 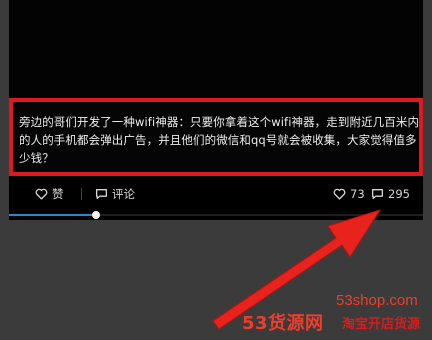 What do you see at coordinates (95, 215) in the screenshot?
I see `progress-handle` at bounding box center [95, 215].